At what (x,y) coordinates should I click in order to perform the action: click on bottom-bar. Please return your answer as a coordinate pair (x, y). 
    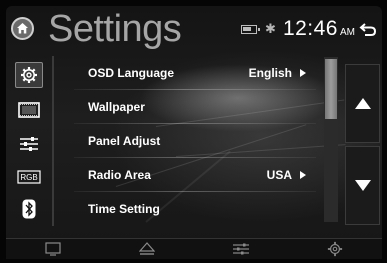
    Looking at the image, I should click on (194, 248).